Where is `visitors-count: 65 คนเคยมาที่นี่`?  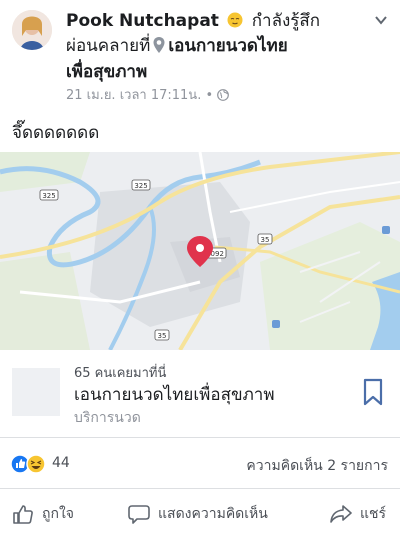 visitors-count: 65 คนเคยมาที่นี่ is located at coordinates (120, 373).